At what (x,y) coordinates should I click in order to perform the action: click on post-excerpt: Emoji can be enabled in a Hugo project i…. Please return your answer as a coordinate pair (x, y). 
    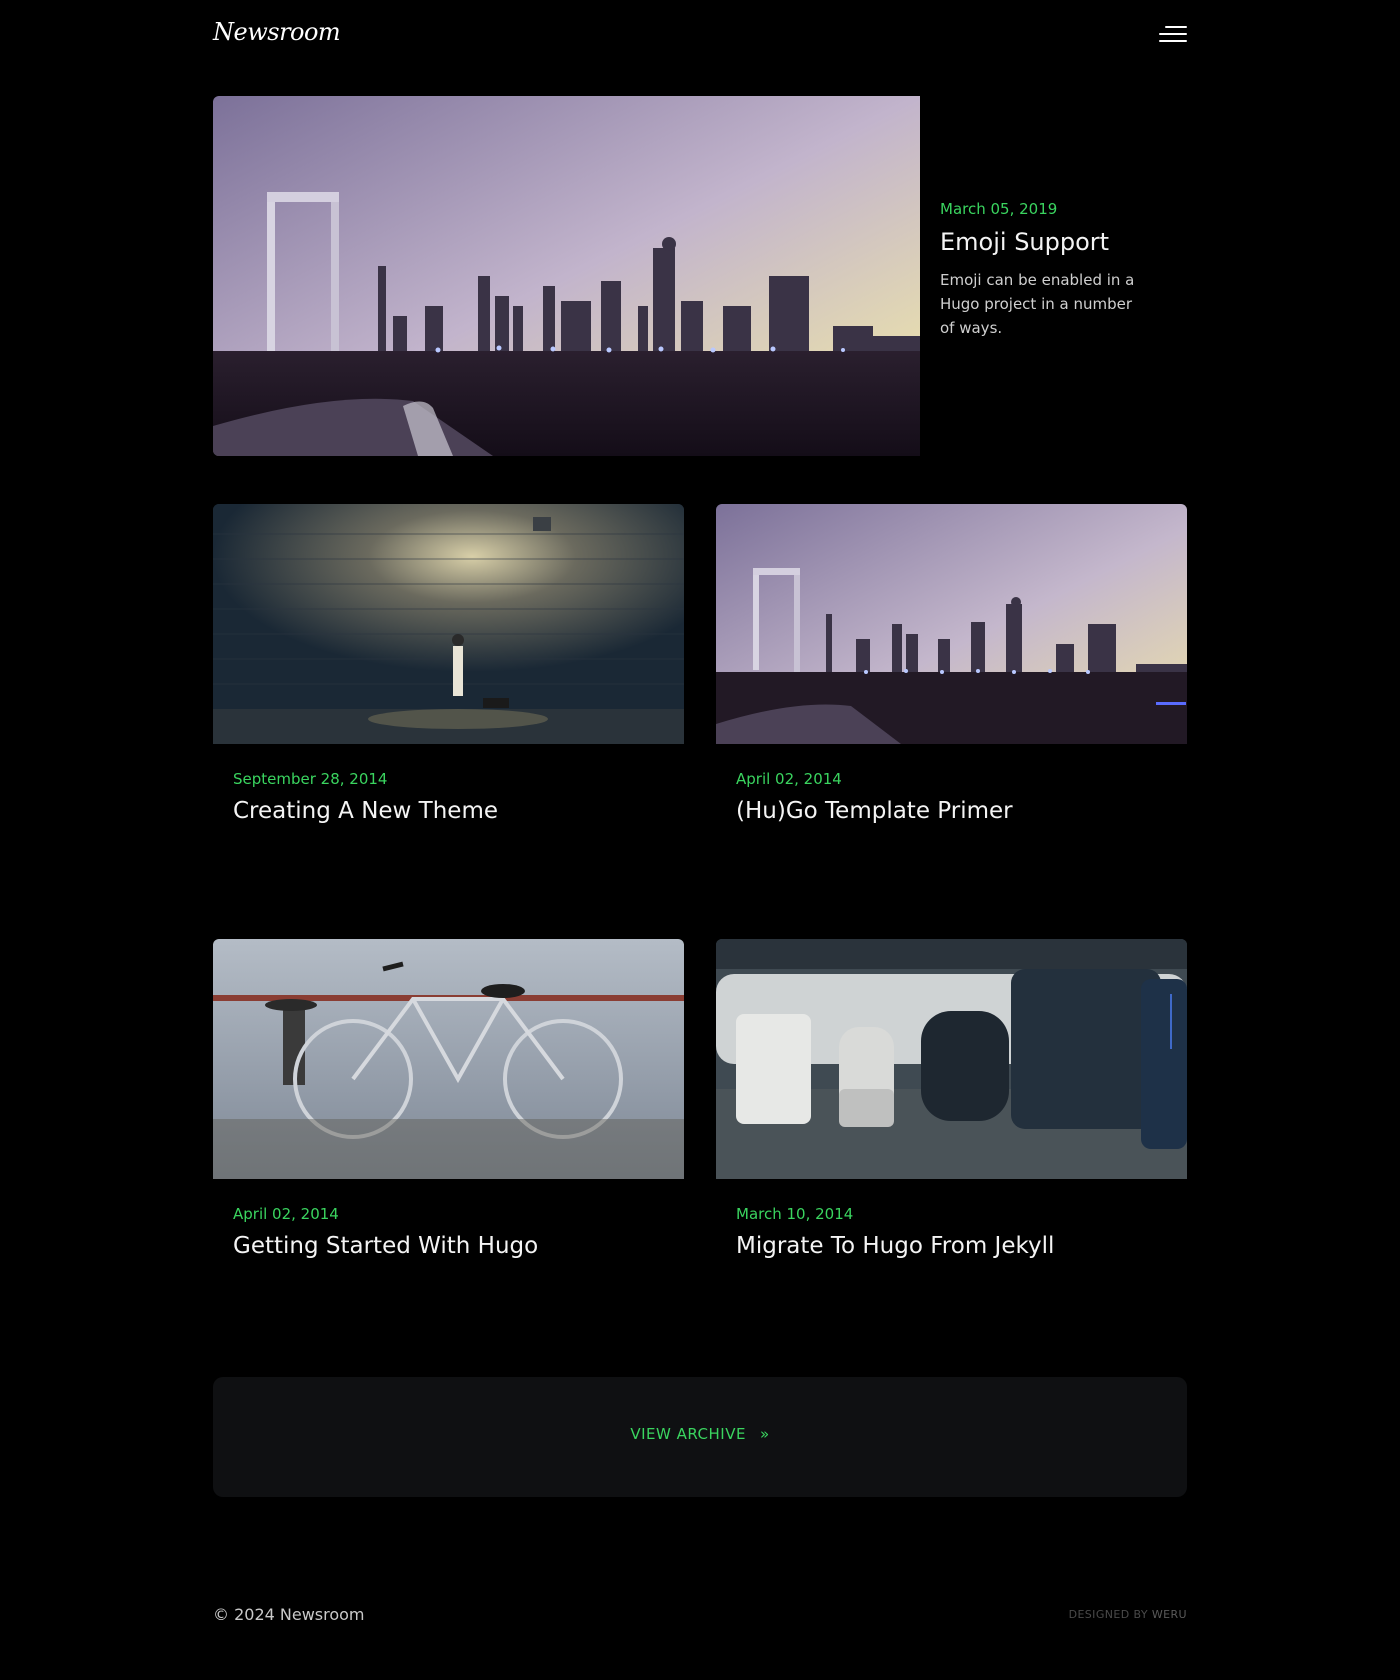
    Looking at the image, I should click on (1037, 304).